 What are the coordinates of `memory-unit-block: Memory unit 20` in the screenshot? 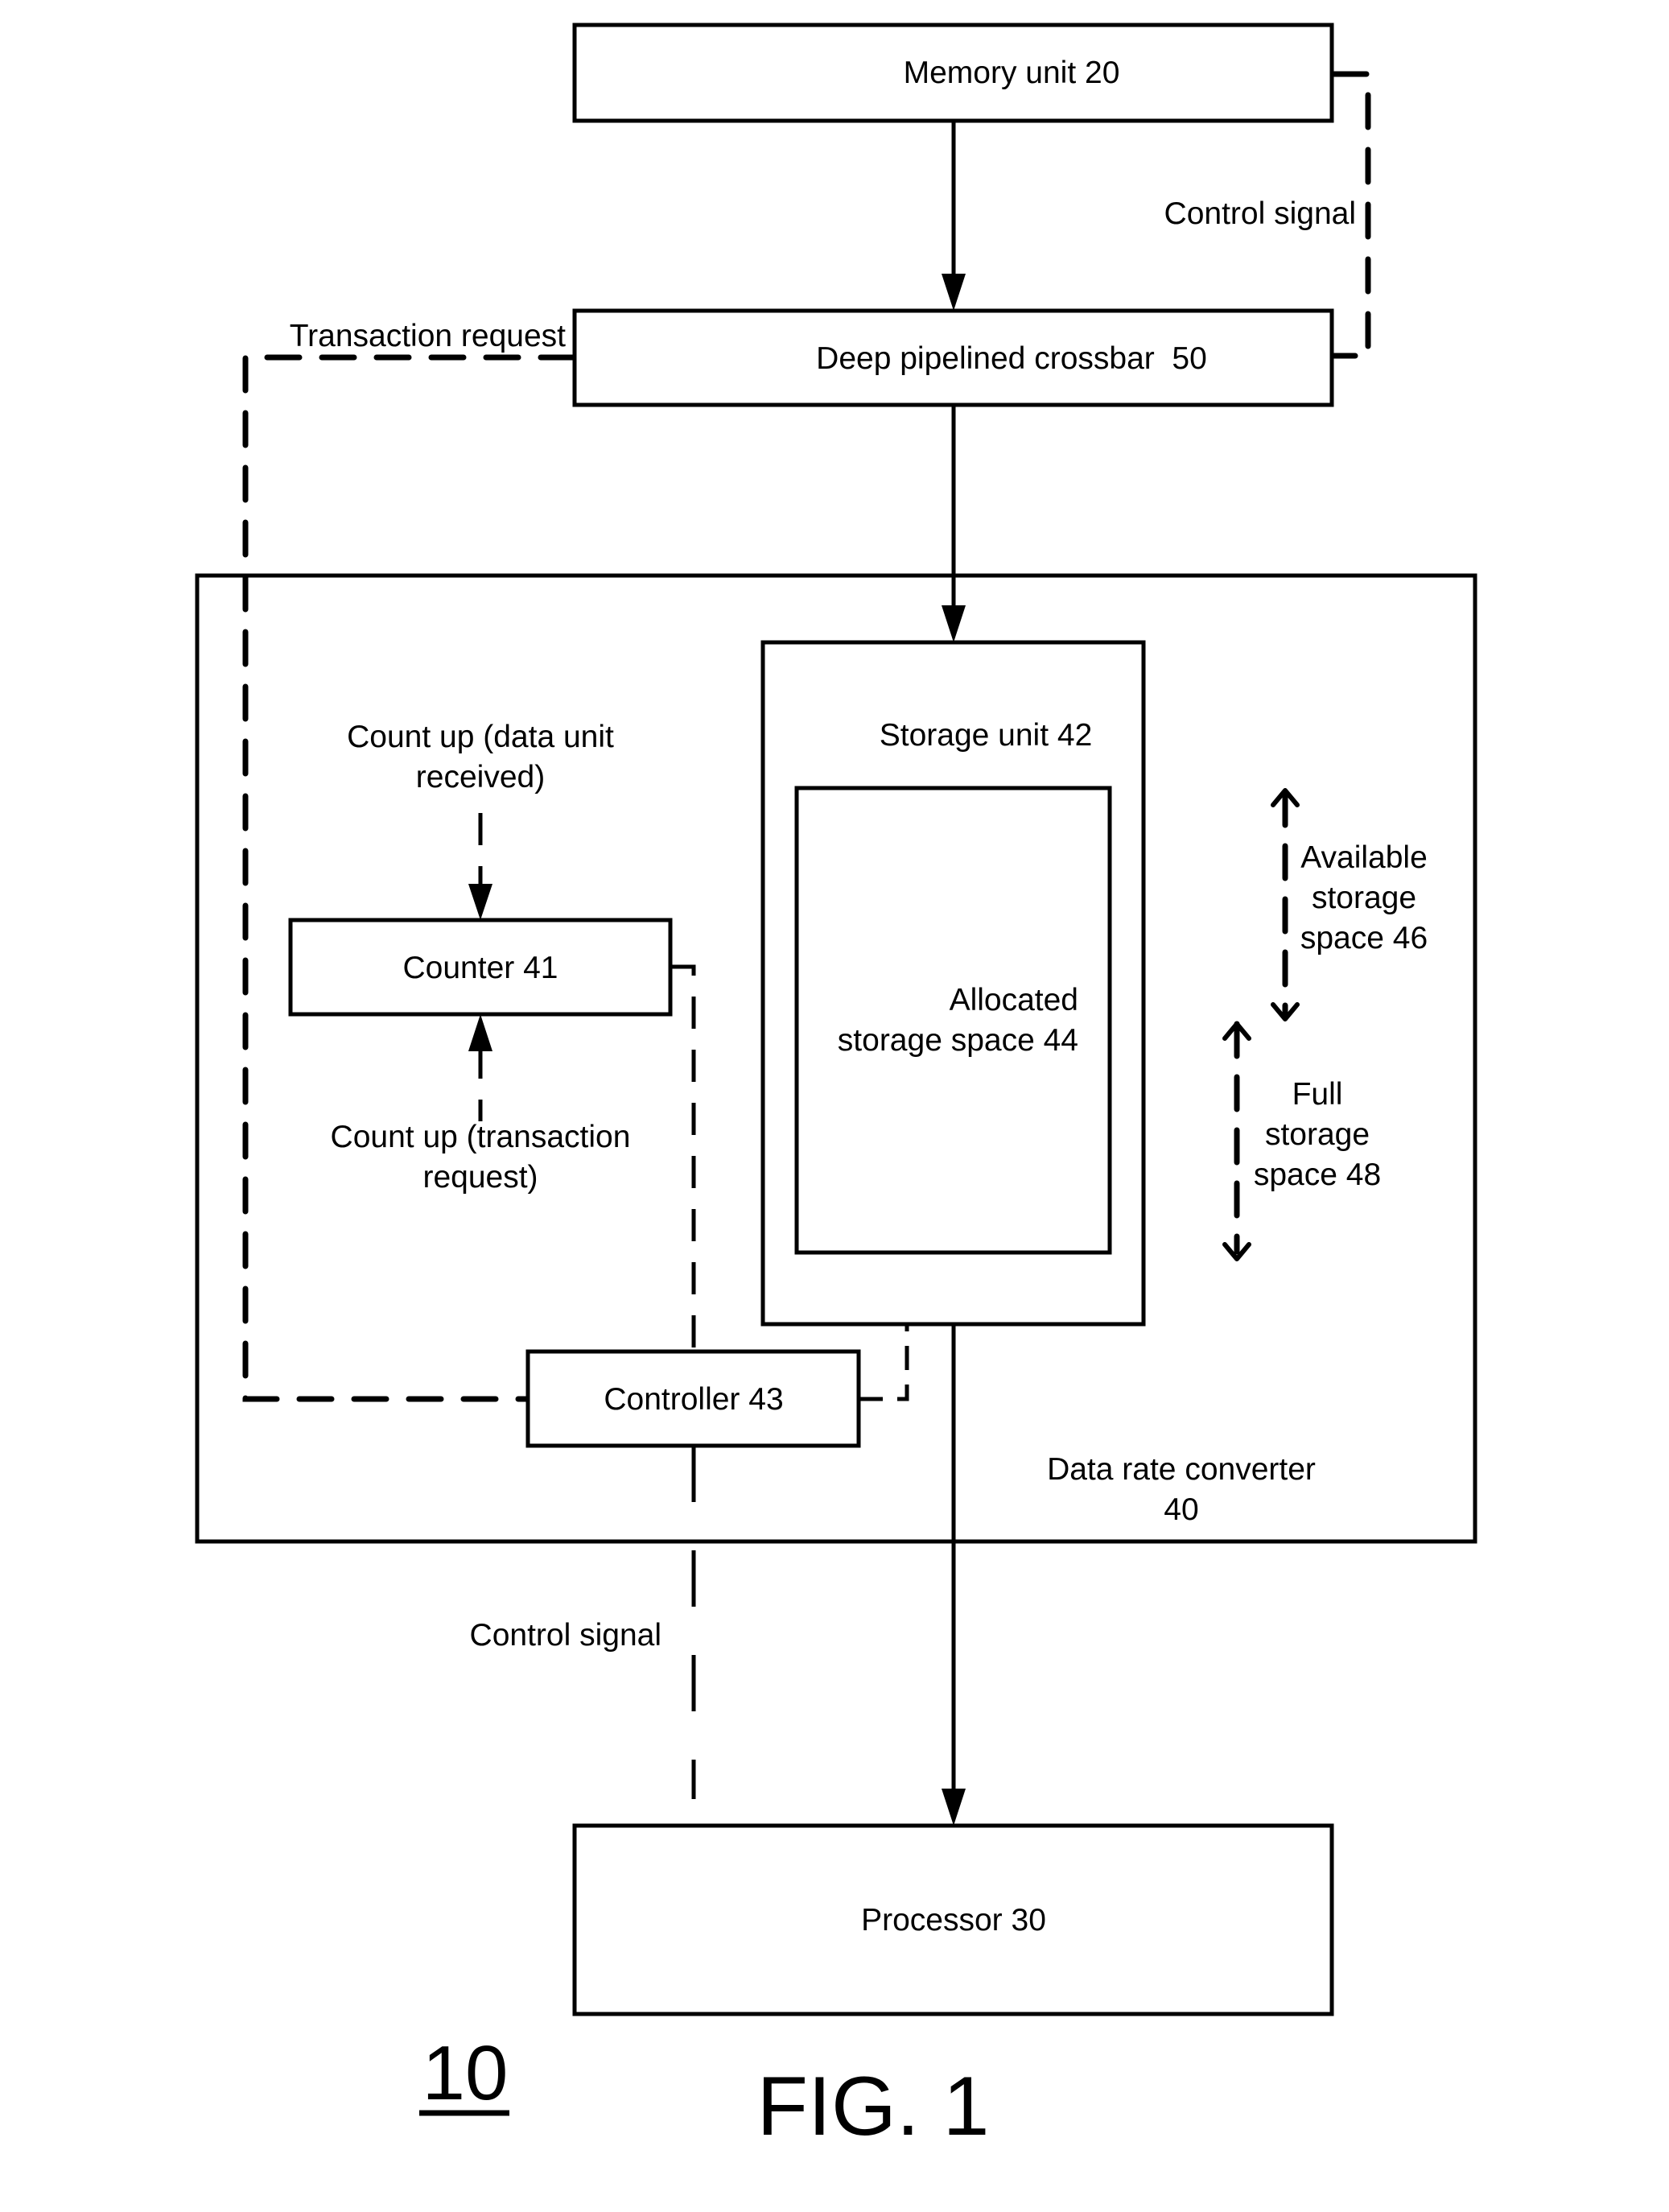 It's located at (953, 73).